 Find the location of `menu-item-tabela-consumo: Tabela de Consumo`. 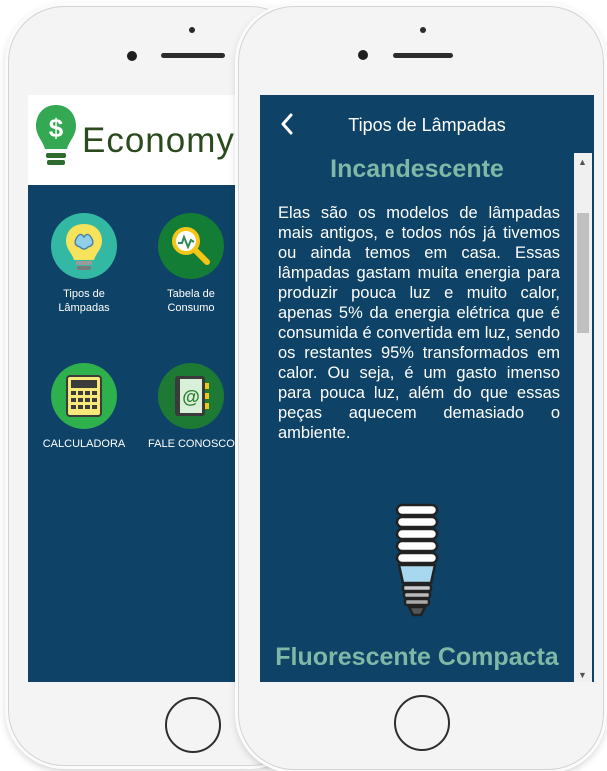

menu-item-tabela-consumo: Tabela de Consumo is located at coordinates (191, 264).